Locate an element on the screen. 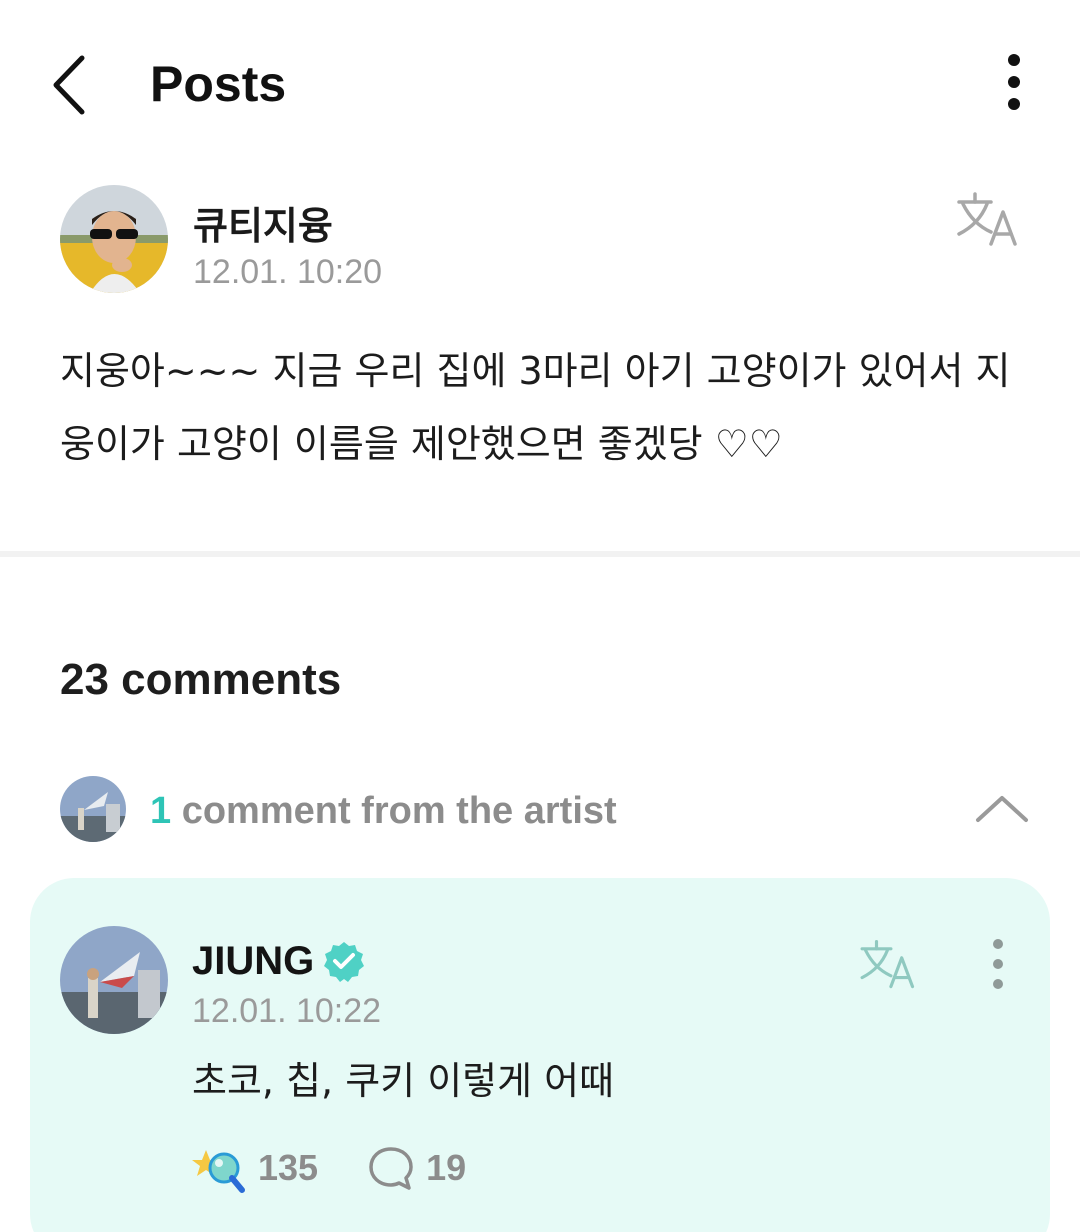 This screenshot has width=1080, height=1232. post-translate-button is located at coordinates (990, 220).